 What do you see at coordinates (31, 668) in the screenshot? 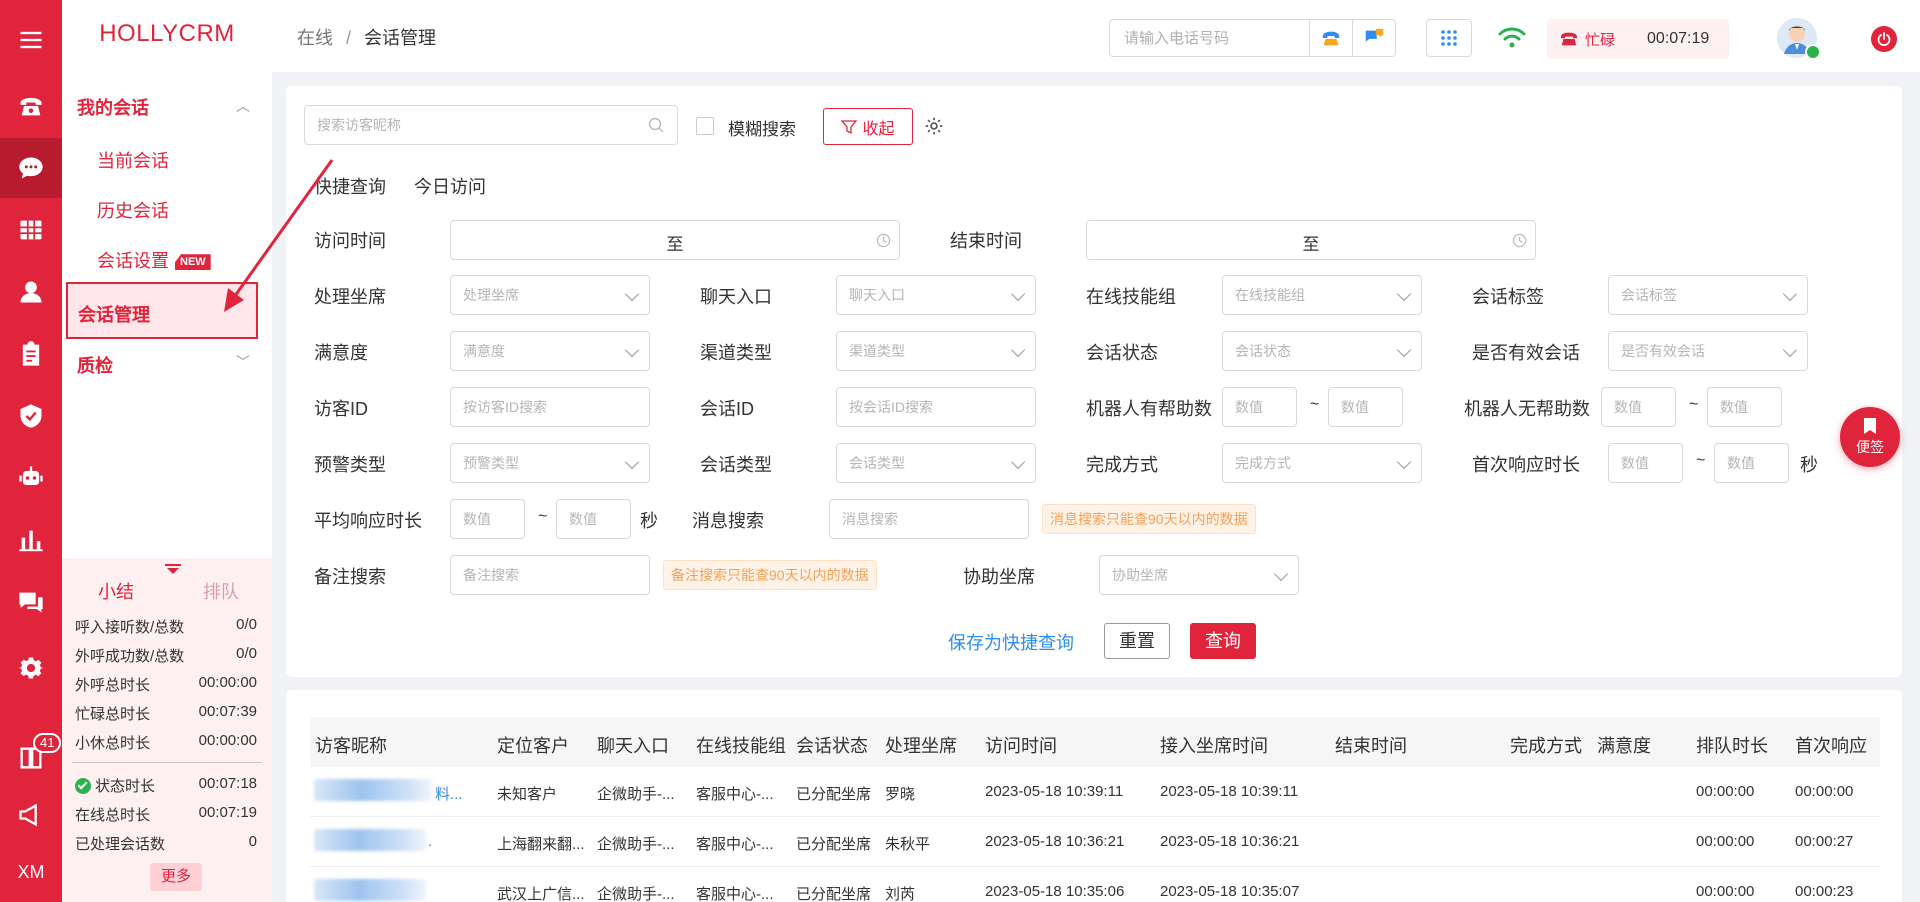
I see `gear-icon` at bounding box center [31, 668].